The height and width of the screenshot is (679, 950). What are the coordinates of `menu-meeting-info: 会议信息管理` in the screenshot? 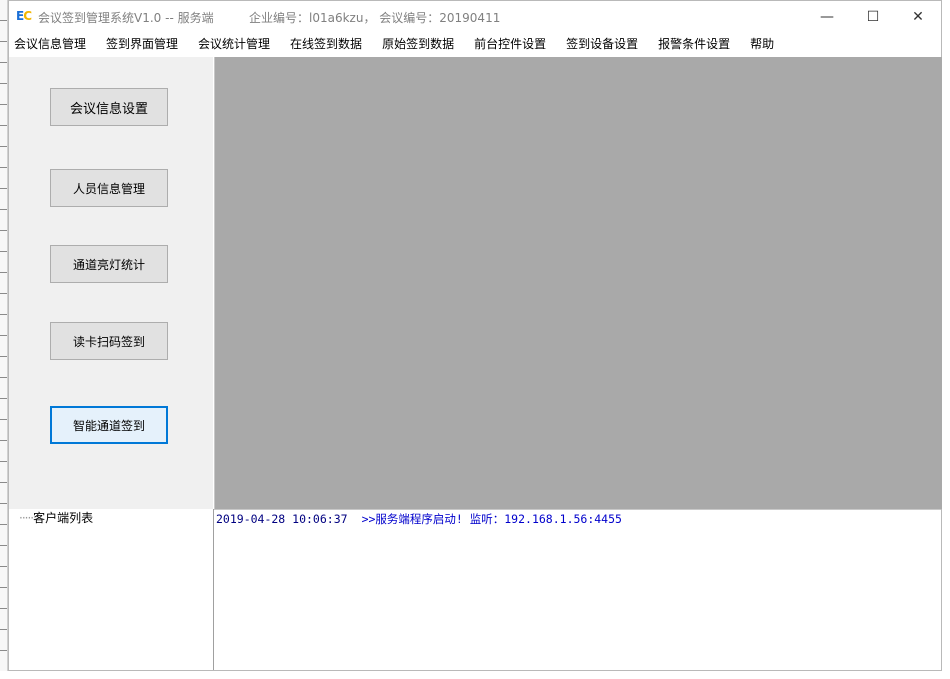 It's located at (52, 44).